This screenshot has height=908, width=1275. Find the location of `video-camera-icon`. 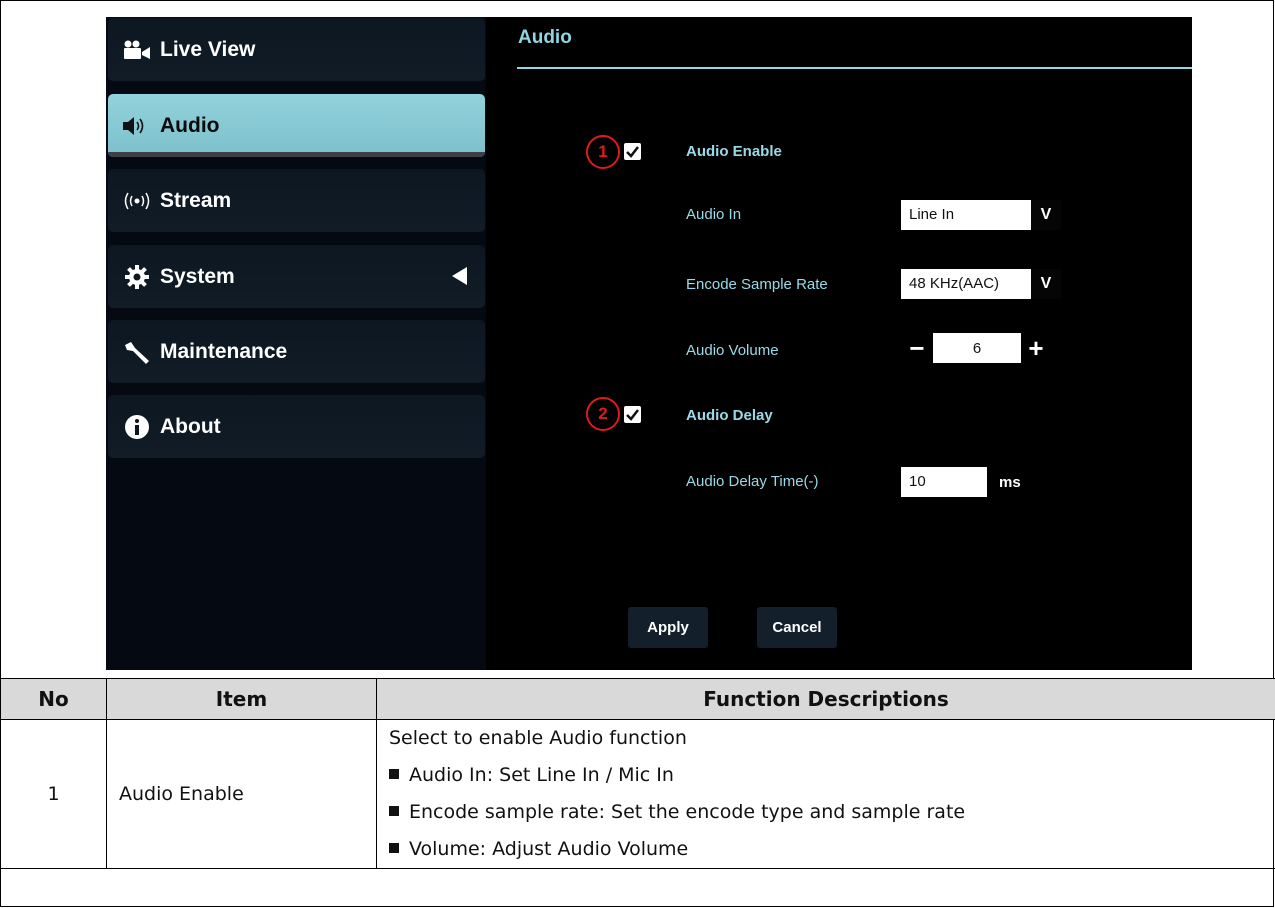

video-camera-icon is located at coordinates (137, 50).